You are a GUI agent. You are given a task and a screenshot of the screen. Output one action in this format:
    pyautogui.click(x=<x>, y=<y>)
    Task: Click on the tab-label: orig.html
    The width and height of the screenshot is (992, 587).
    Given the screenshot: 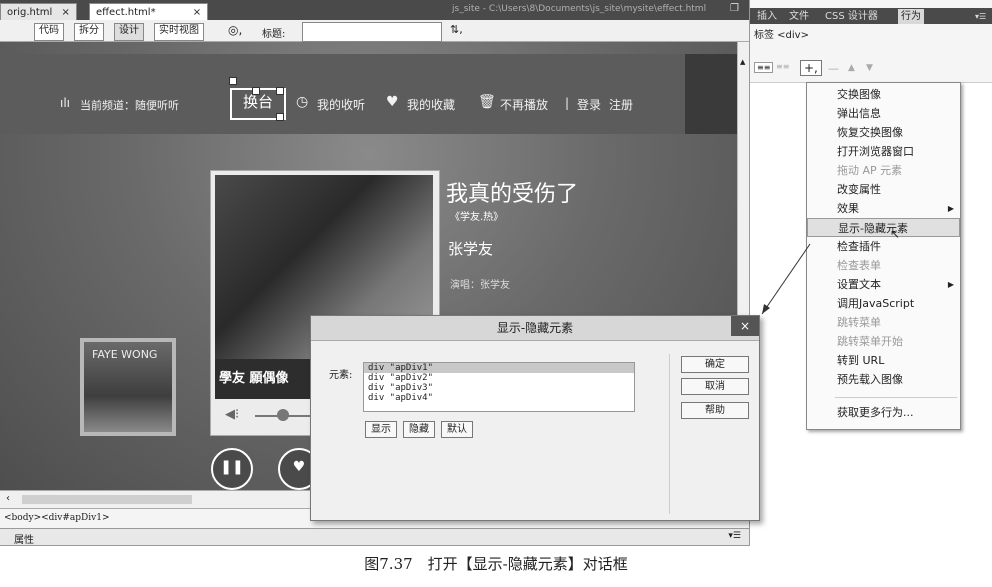 What is the action you would take?
    pyautogui.click(x=30, y=12)
    